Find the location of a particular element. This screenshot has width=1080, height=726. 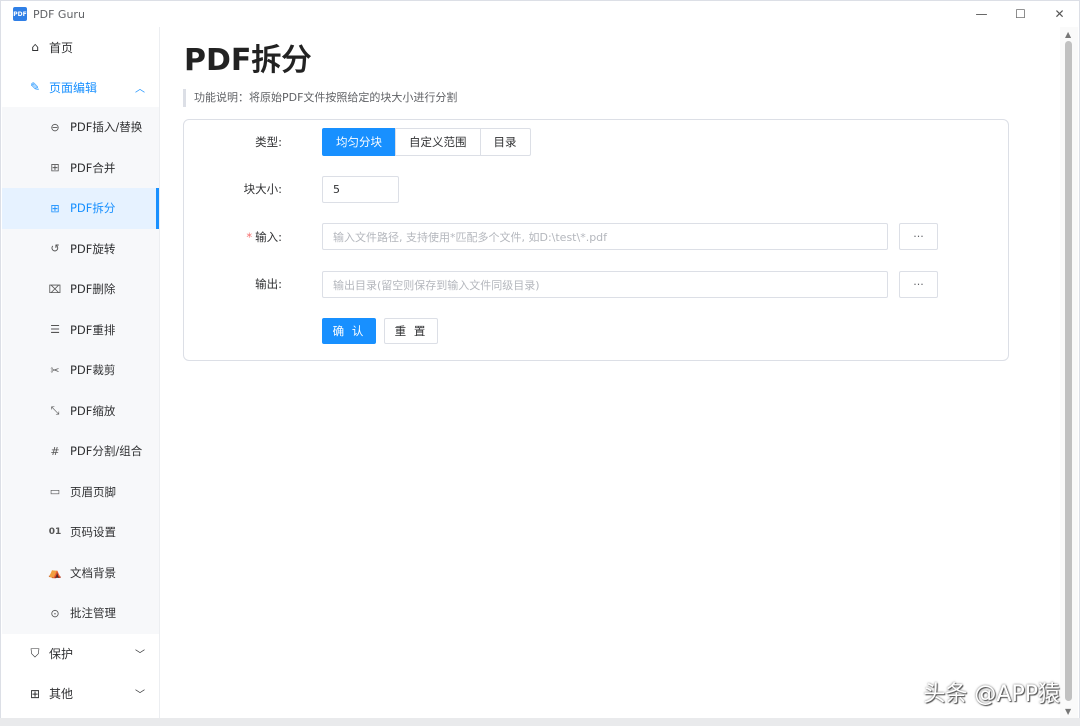

sidebar-item-label: 页眉页脚 is located at coordinates (93, 491).